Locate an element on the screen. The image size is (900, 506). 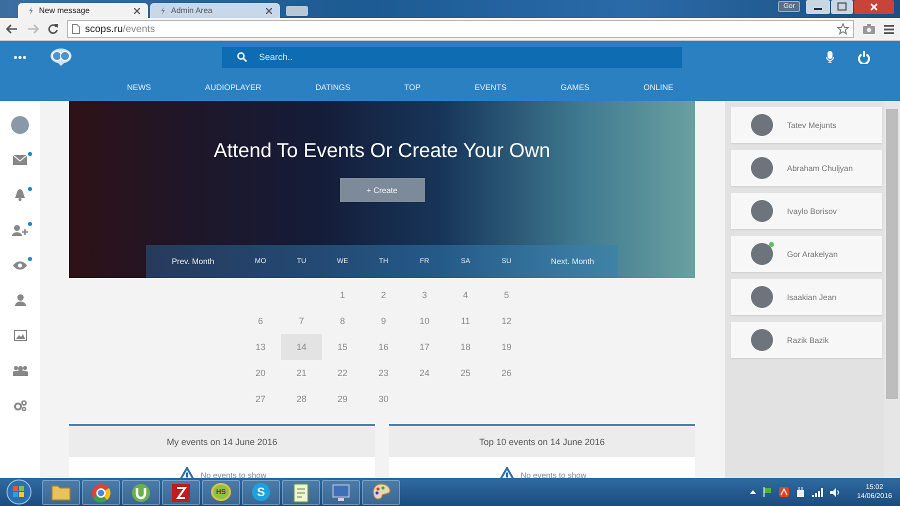
friend-card: Razik Bazik is located at coordinates (806, 340).